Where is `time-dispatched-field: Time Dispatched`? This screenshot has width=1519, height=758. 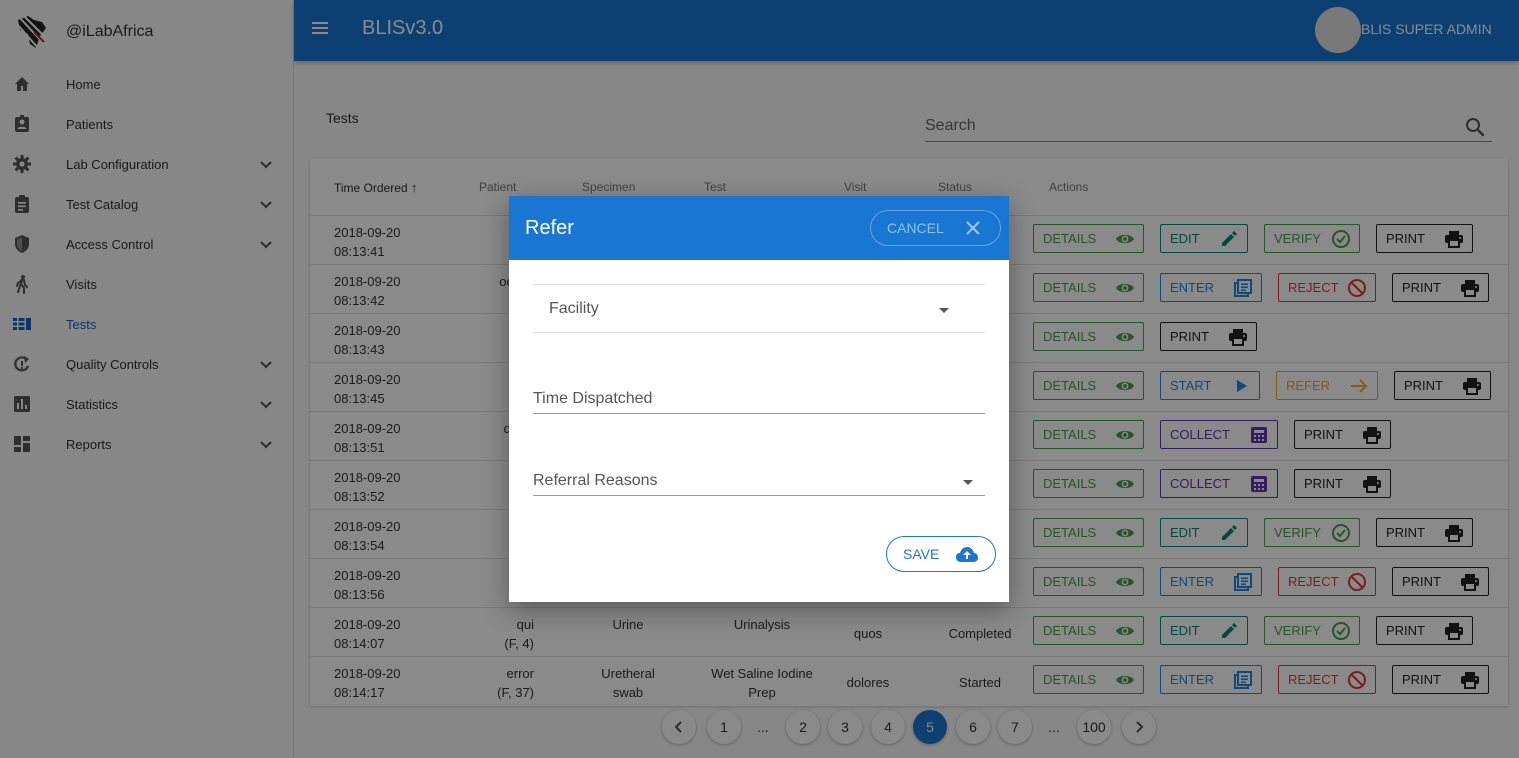
time-dispatched-field: Time Dispatched is located at coordinates (759, 399).